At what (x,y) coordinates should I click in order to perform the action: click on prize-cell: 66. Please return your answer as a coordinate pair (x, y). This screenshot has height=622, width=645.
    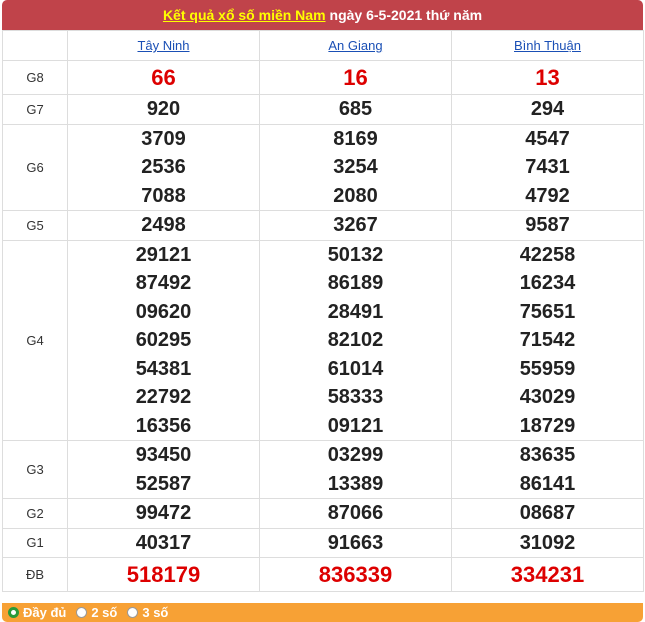
    Looking at the image, I should click on (163, 77).